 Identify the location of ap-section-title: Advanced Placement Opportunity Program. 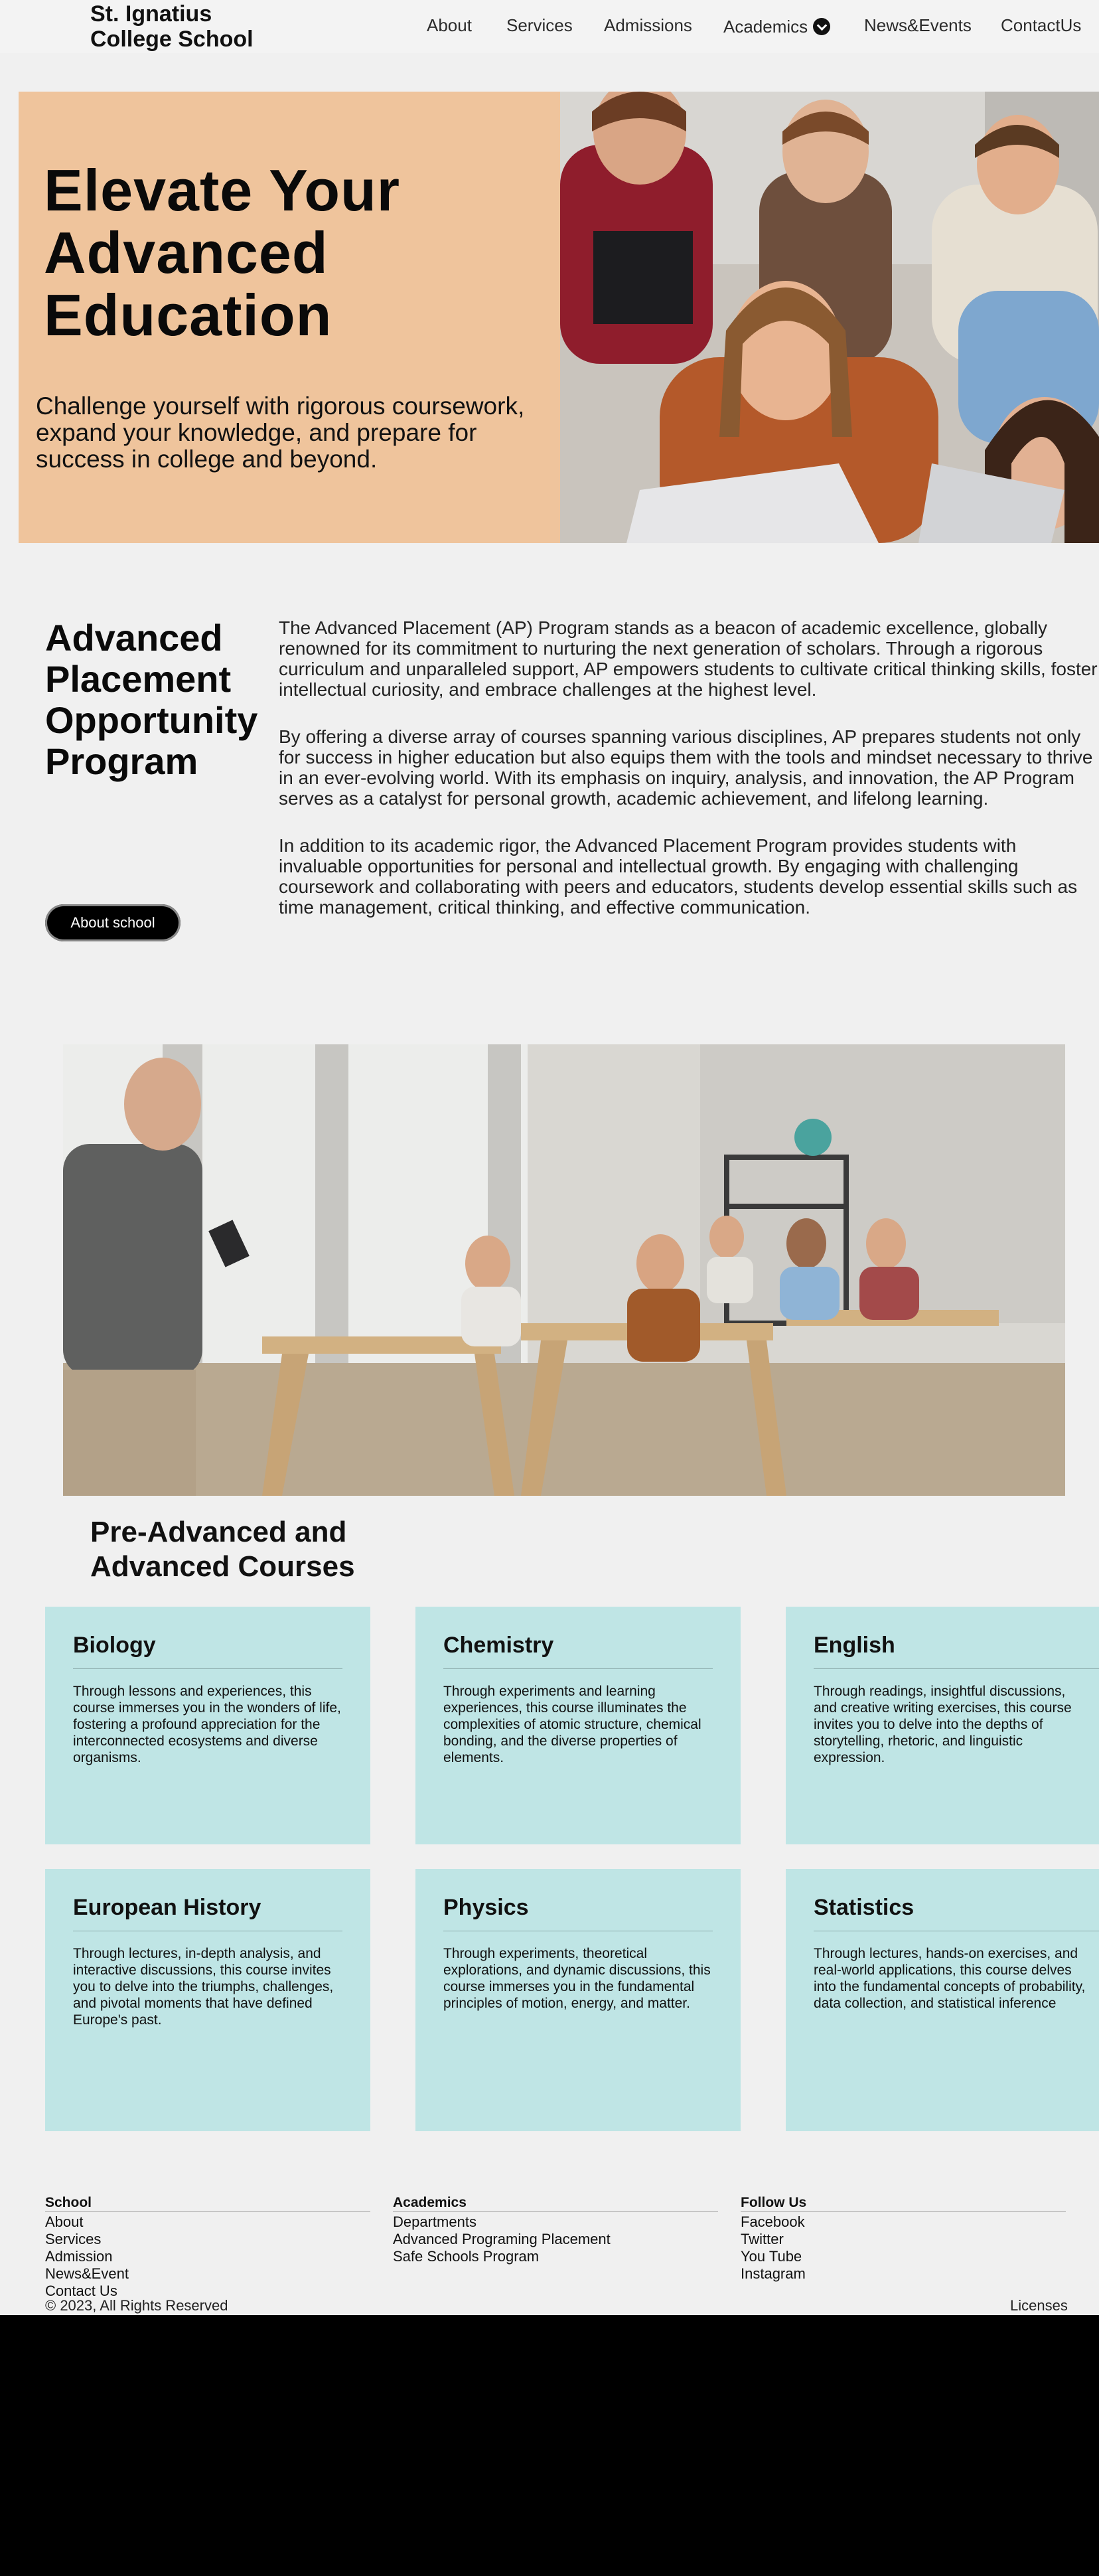
(151, 699).